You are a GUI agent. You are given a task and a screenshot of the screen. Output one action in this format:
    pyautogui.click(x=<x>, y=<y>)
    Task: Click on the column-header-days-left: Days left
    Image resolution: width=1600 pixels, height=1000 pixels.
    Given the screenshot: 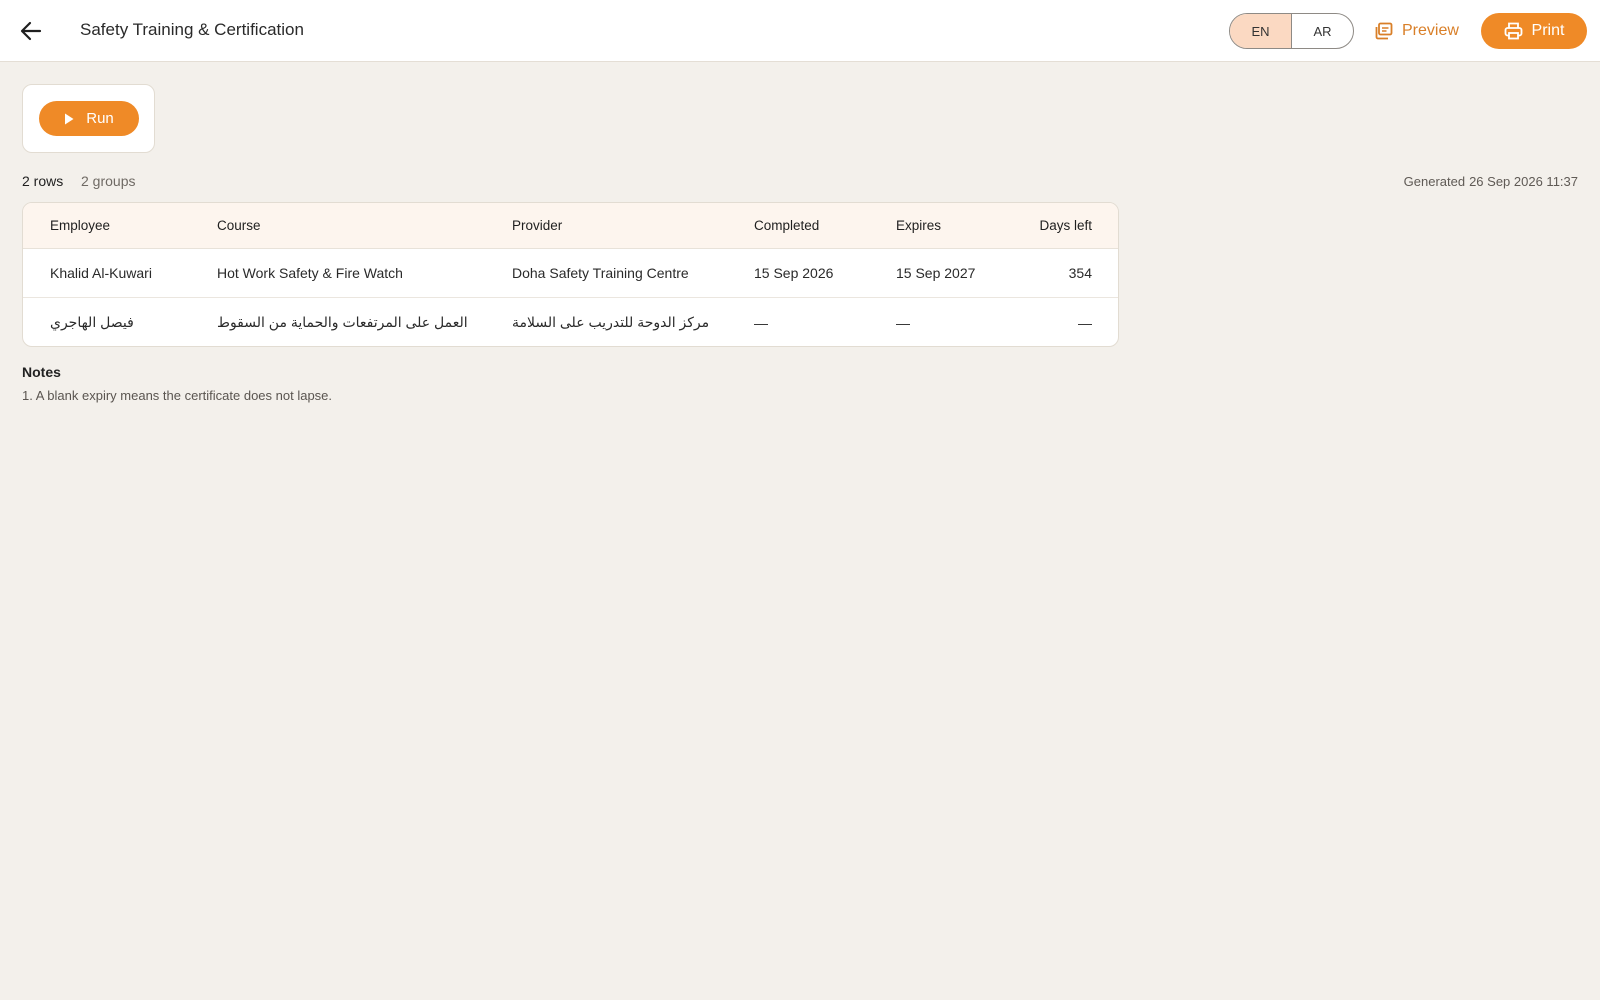 What is the action you would take?
    pyautogui.click(x=1065, y=225)
    